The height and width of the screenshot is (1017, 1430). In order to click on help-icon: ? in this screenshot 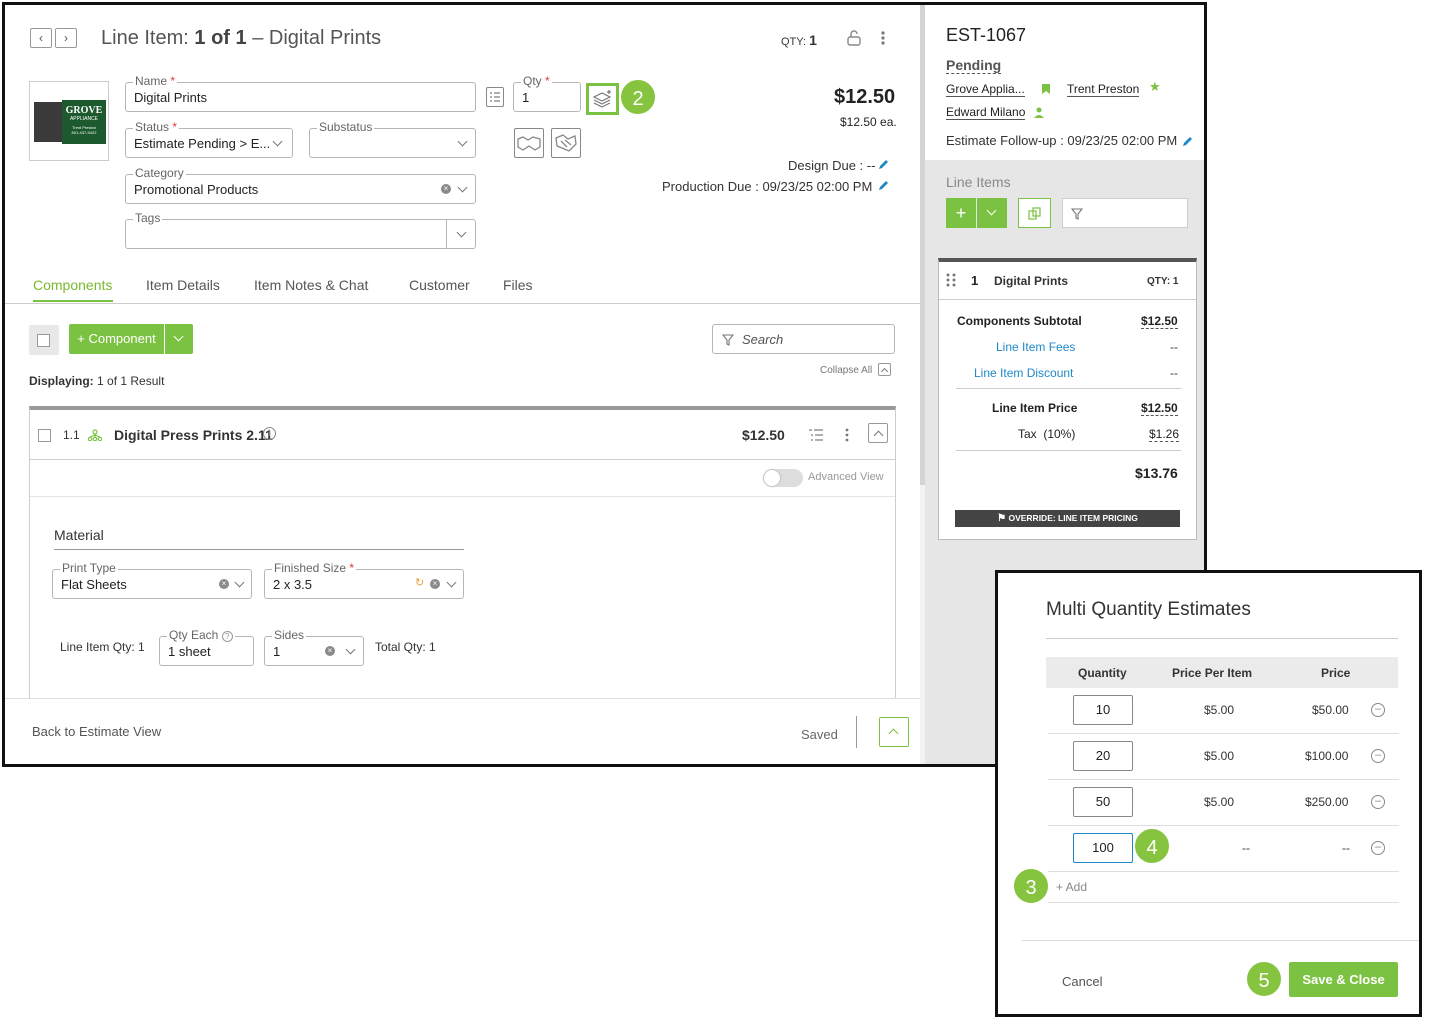, I will do `click(227, 636)`.